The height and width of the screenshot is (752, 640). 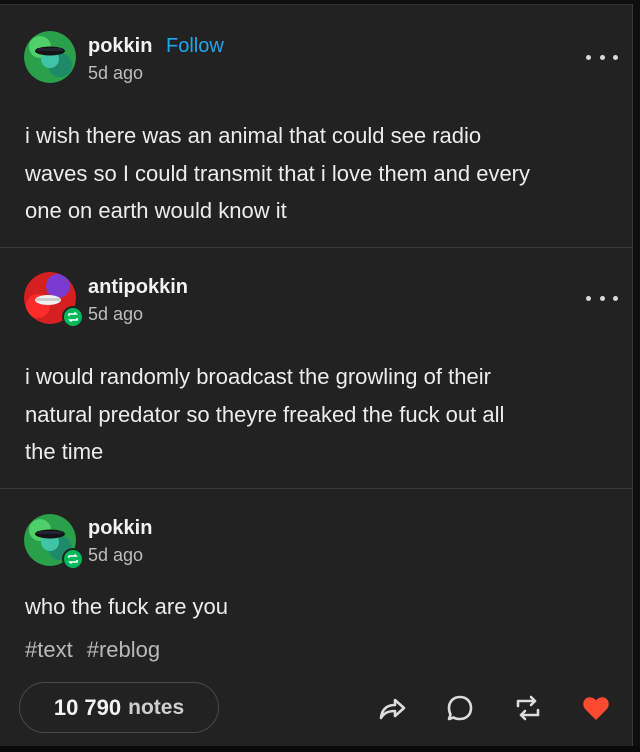 What do you see at coordinates (49, 649) in the screenshot?
I see `tag-text: #text` at bounding box center [49, 649].